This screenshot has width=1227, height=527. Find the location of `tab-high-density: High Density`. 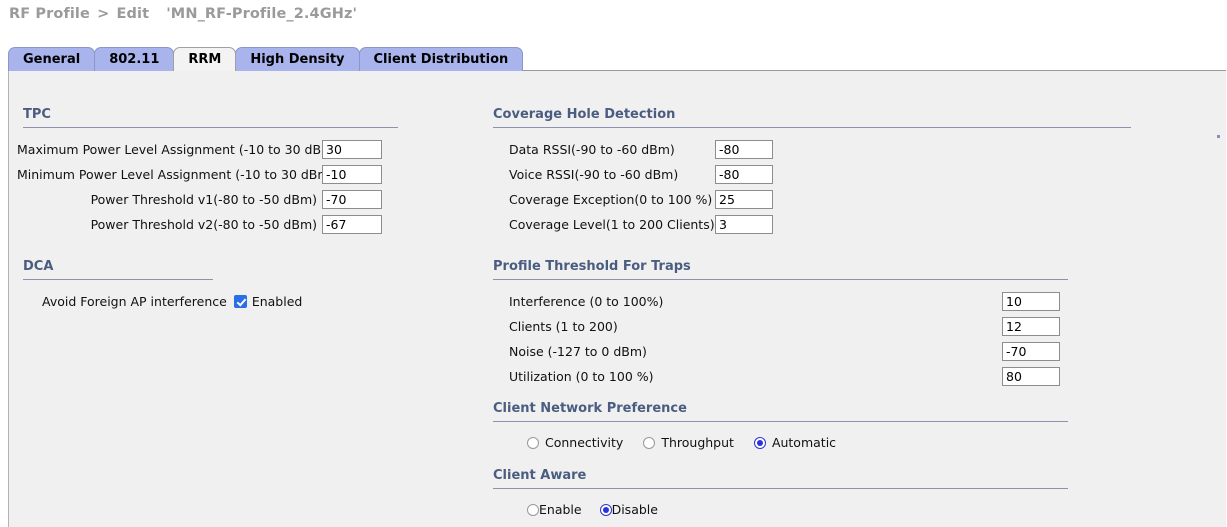

tab-high-density: High Density is located at coordinates (297, 59).